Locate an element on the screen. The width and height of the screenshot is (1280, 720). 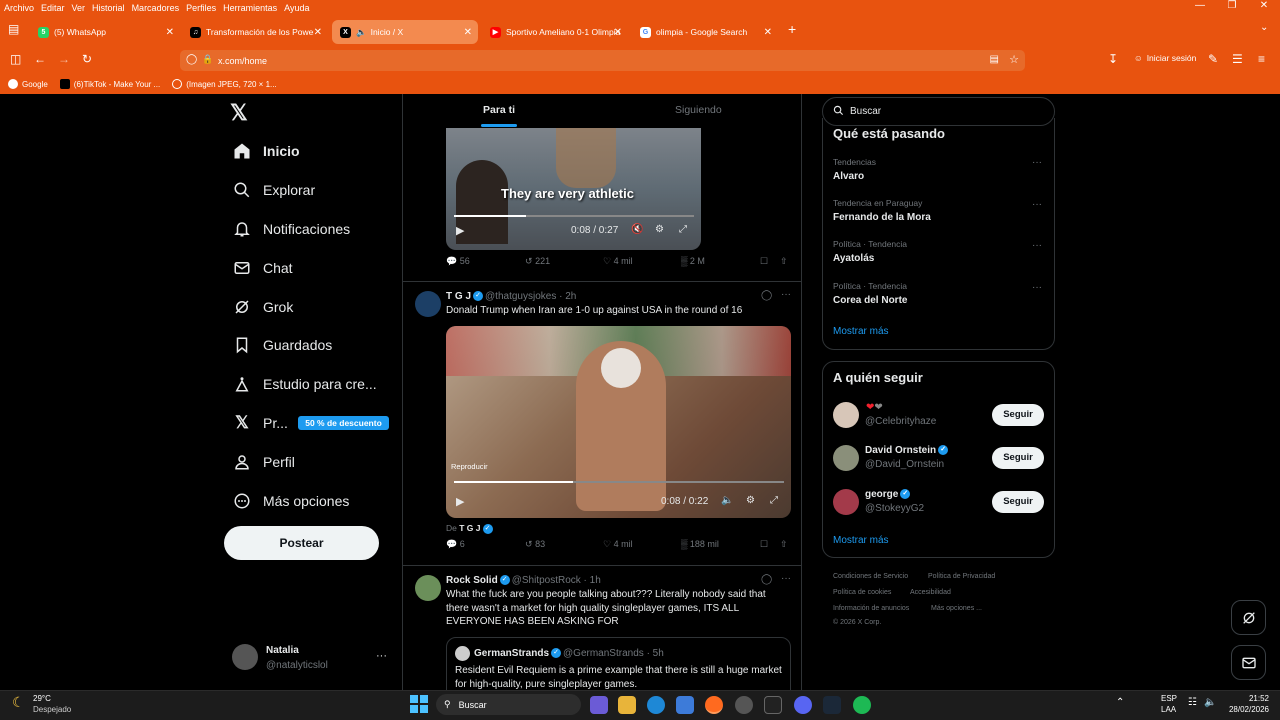
firefox-icon is located at coordinates (714, 705).